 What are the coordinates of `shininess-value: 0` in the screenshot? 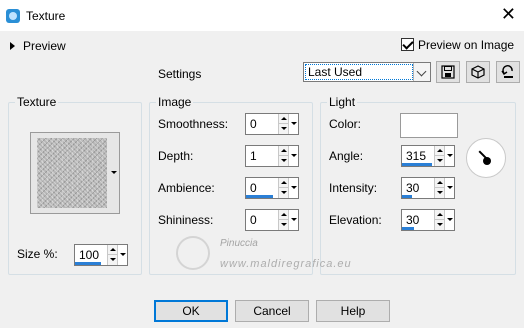 It's located at (253, 220).